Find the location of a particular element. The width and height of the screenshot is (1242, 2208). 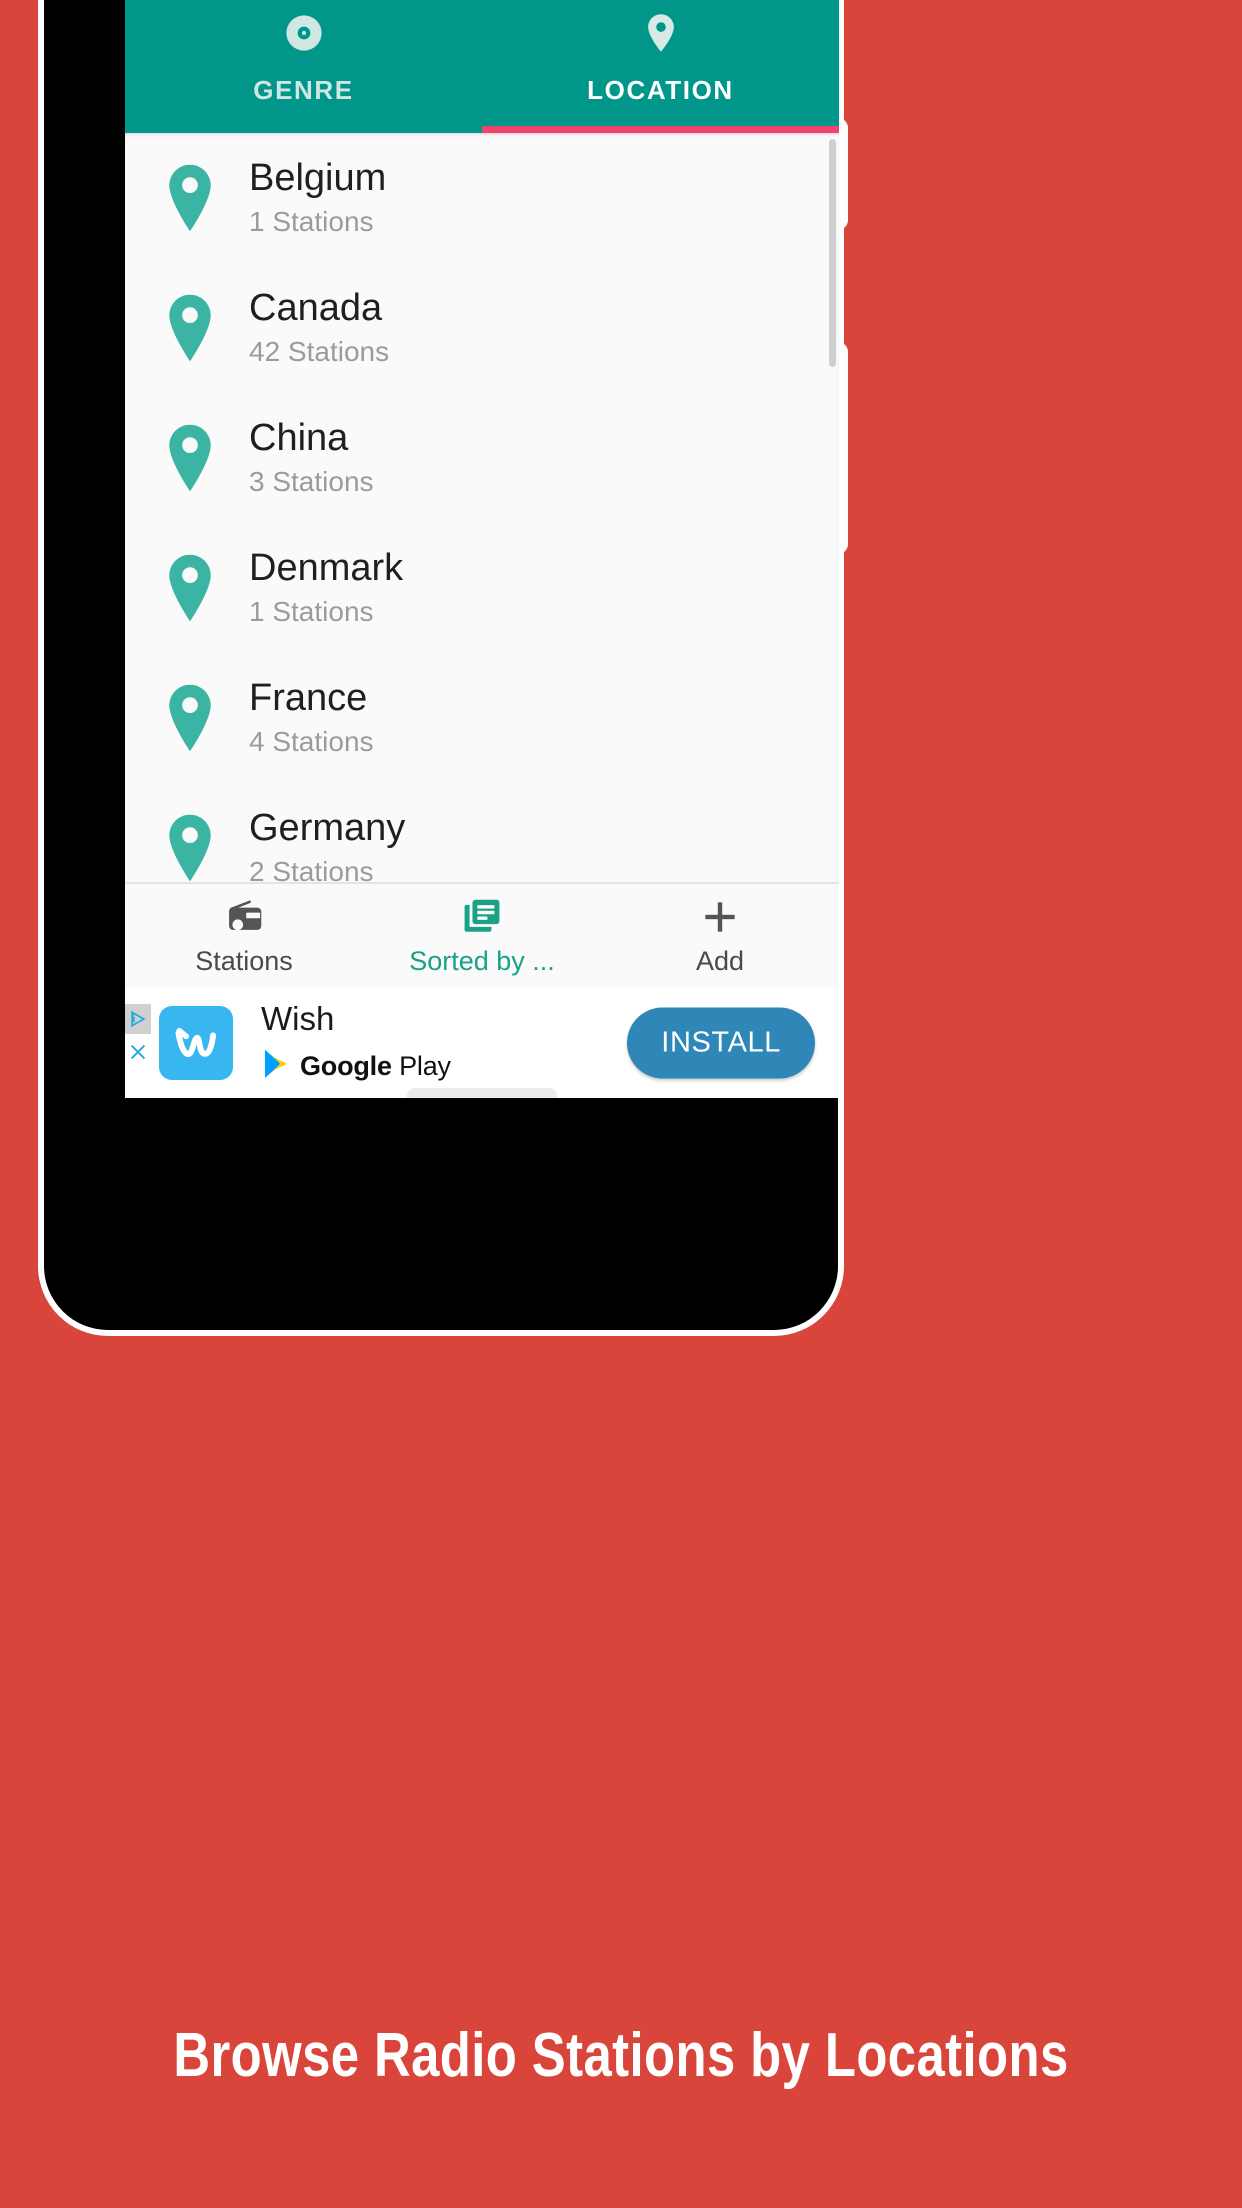

nav-item-add: Add is located at coordinates (720, 936).